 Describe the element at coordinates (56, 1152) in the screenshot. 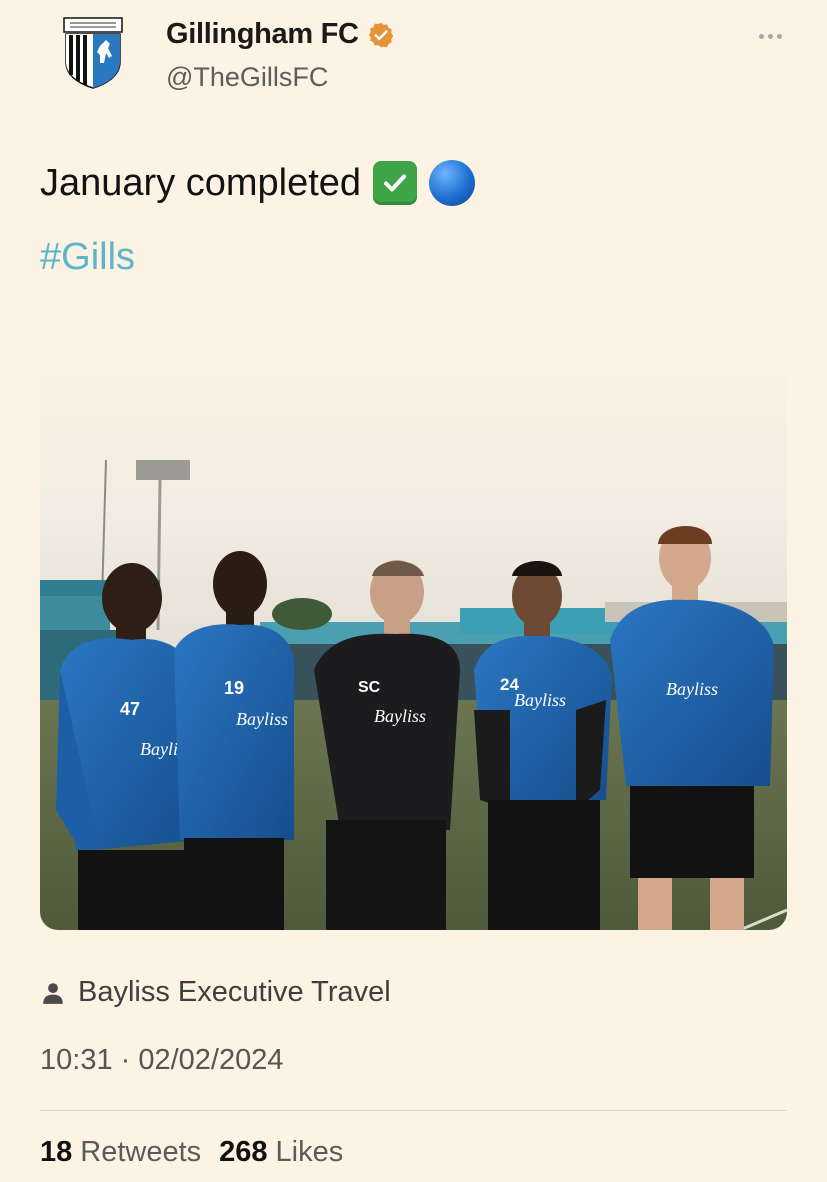

I see `retweets-count: 18` at that location.